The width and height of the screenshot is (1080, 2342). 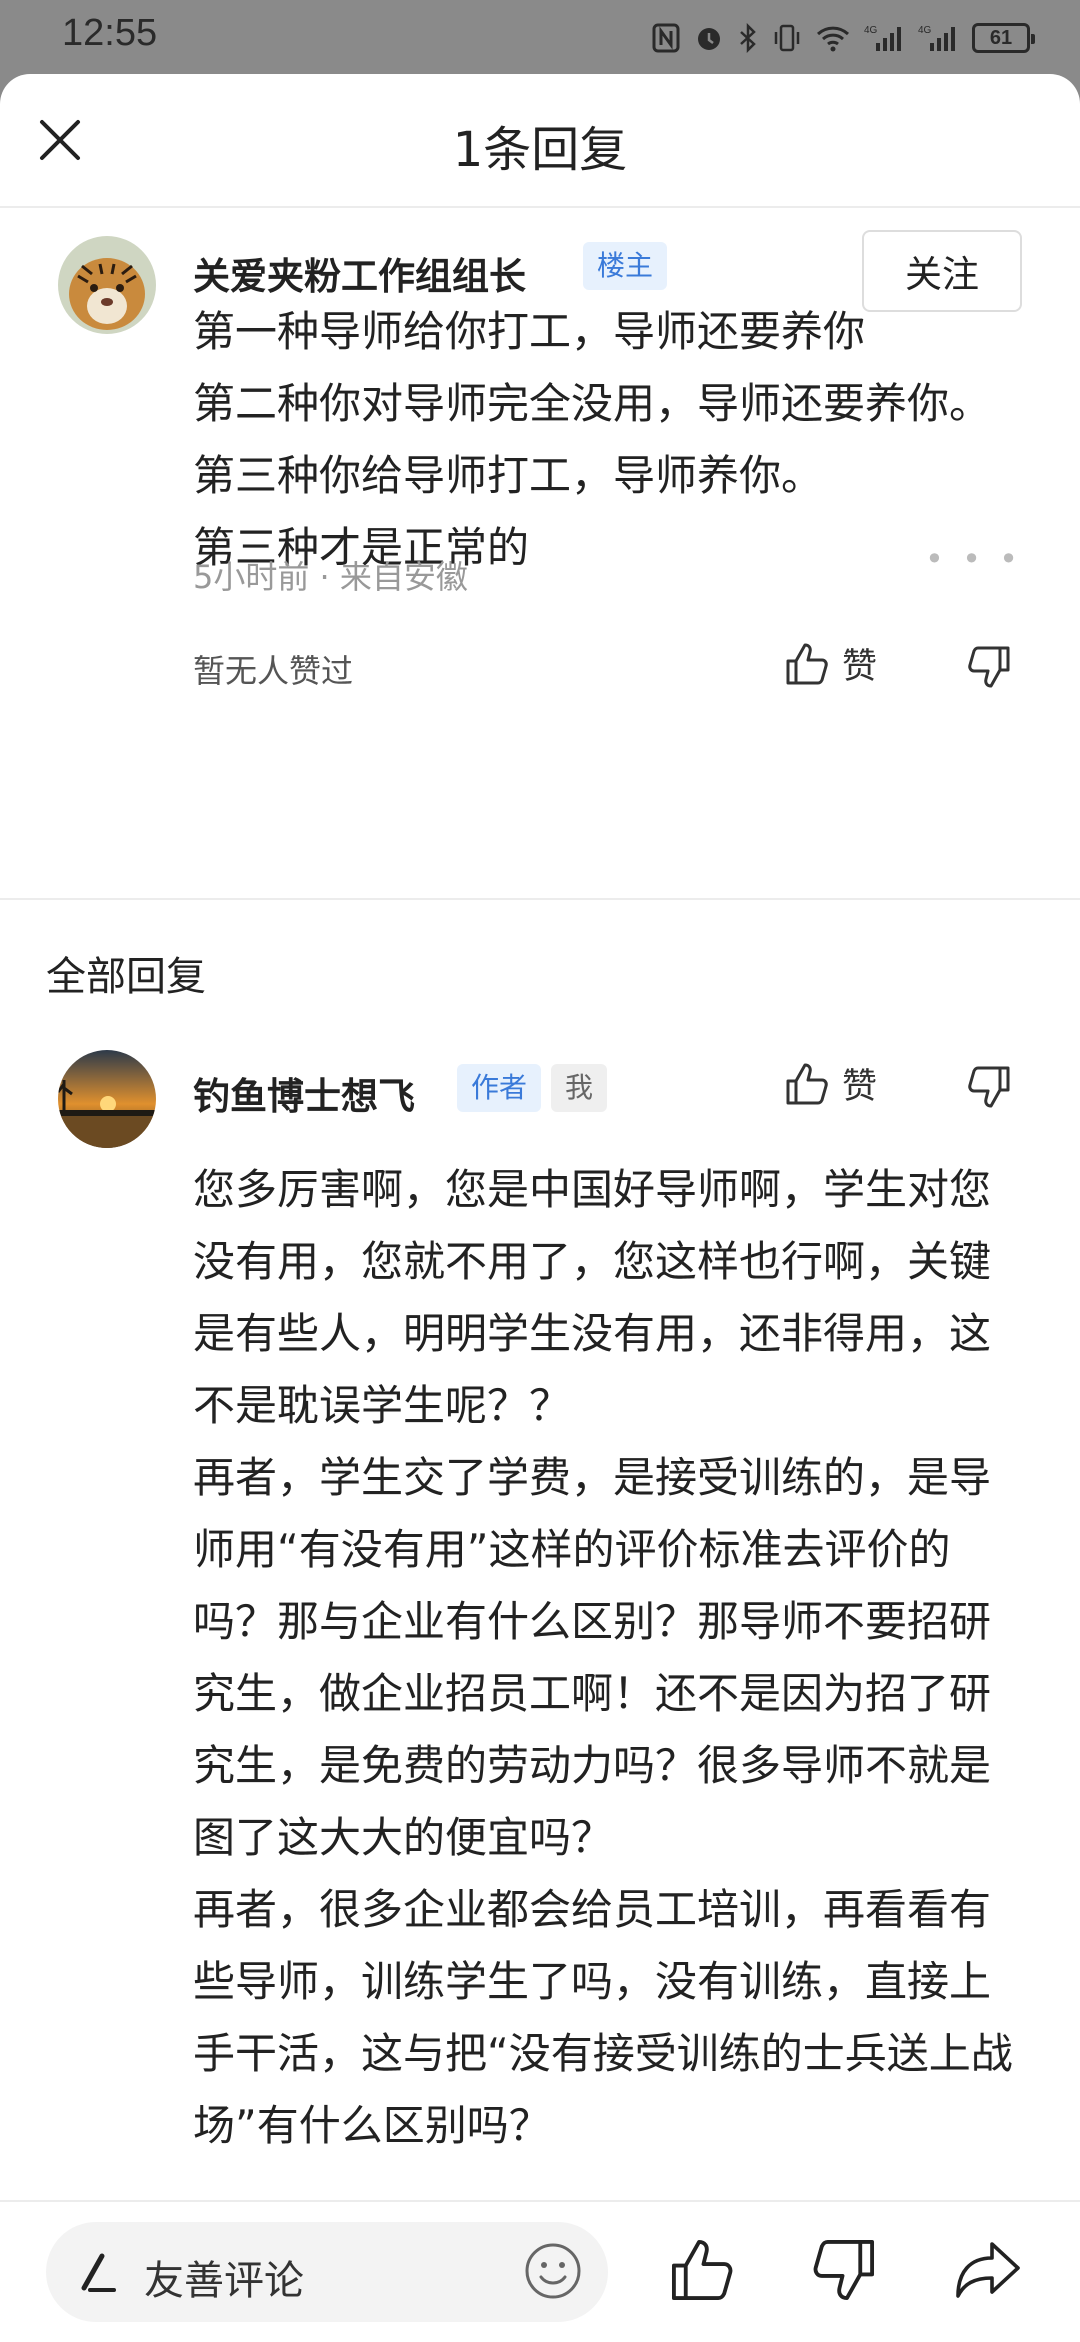 I want to click on author-badge: 作者, so click(x=499, y=1088).